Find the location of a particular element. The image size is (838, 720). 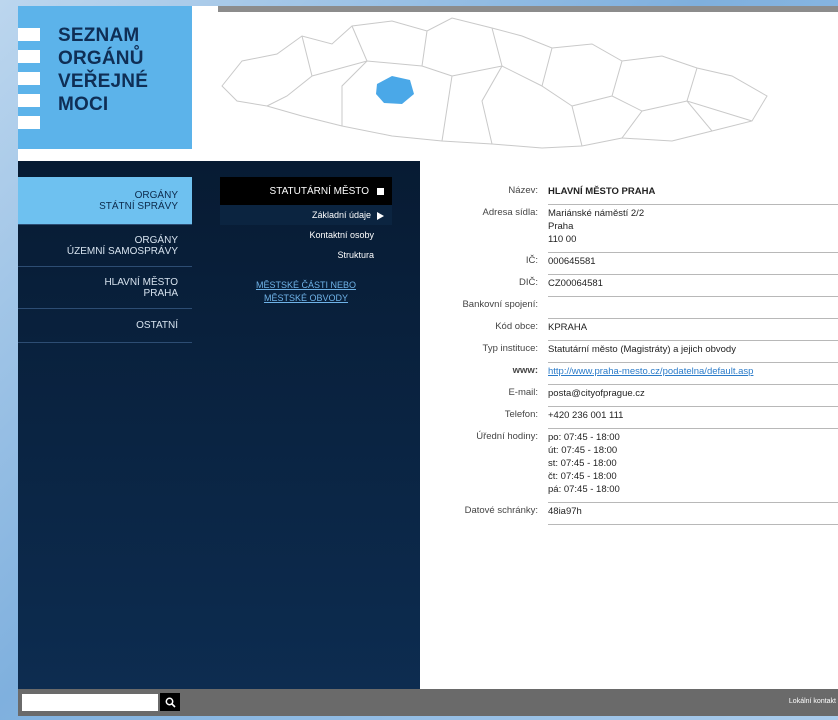

row-schranky: Datové schránky: 48ia97h is located at coordinates (629, 513).